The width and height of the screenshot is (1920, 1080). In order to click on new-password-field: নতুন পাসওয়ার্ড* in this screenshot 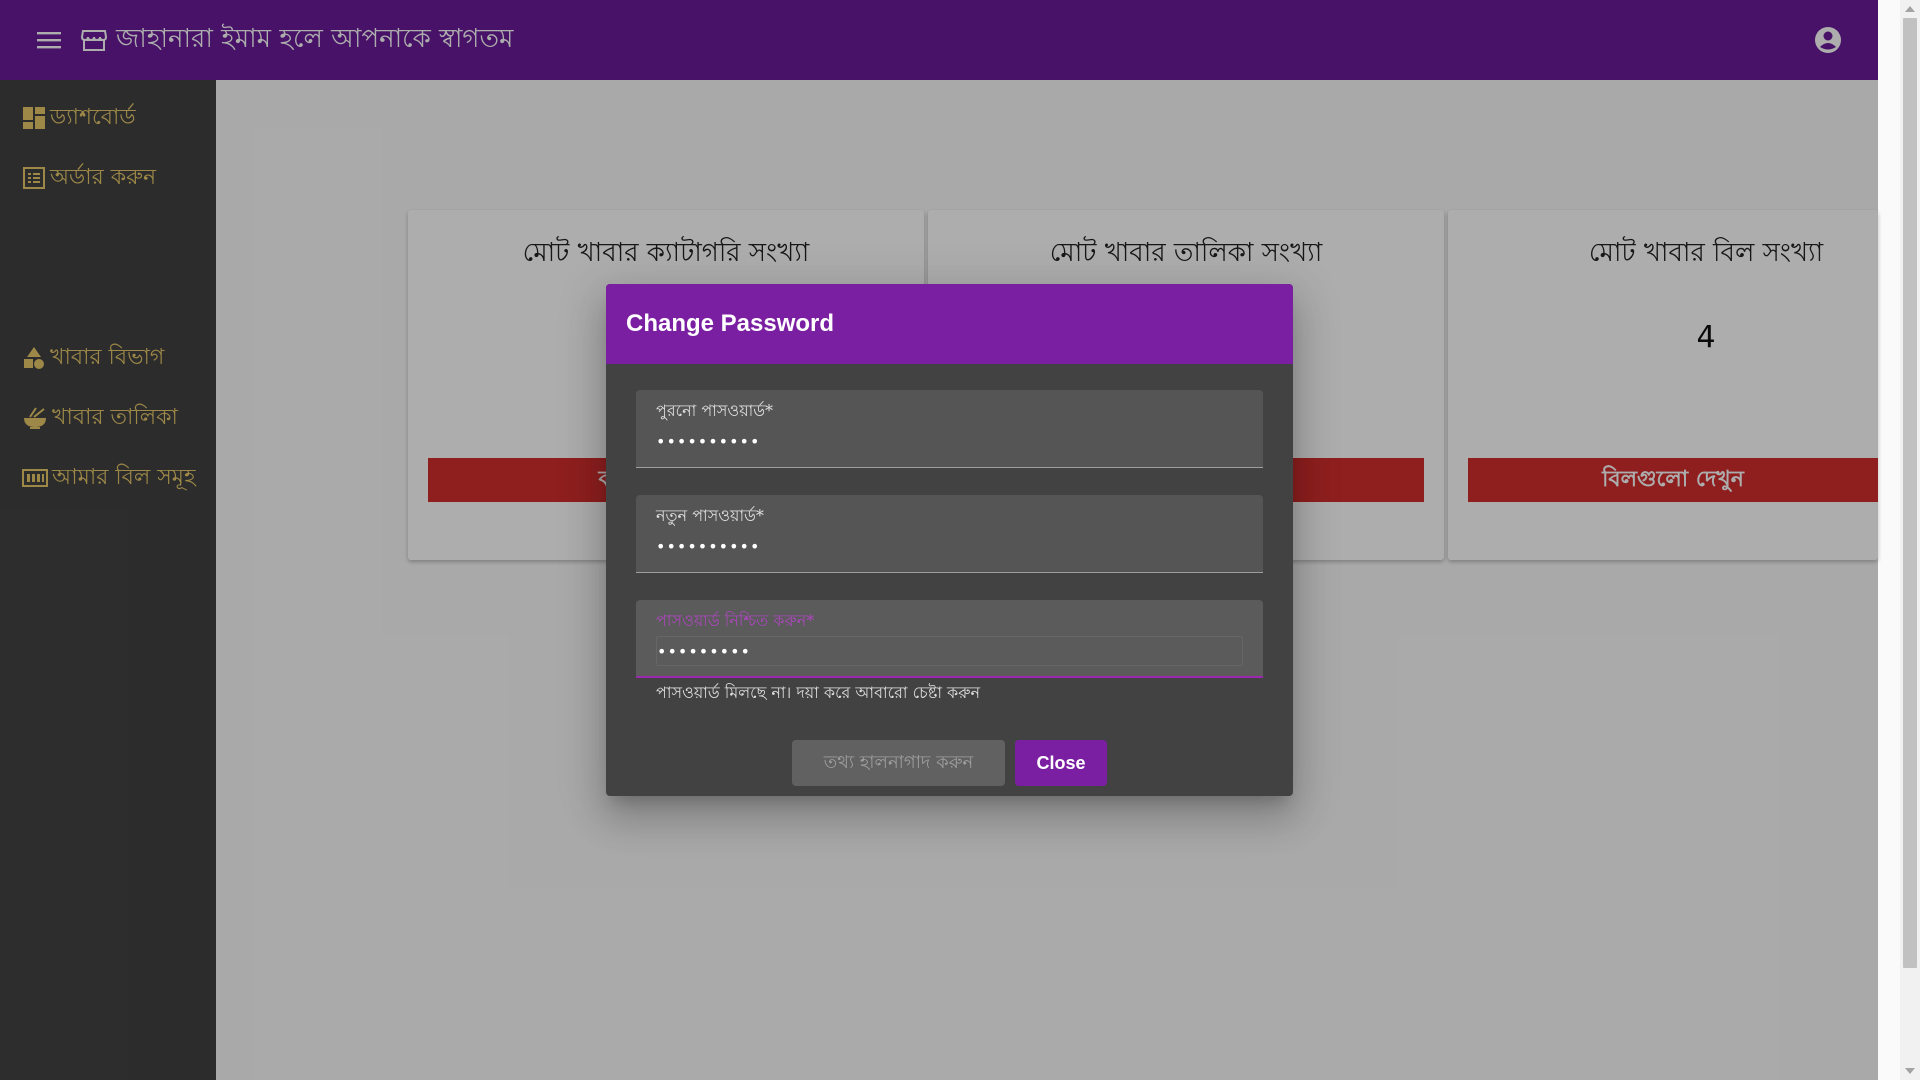, I will do `click(949, 534)`.